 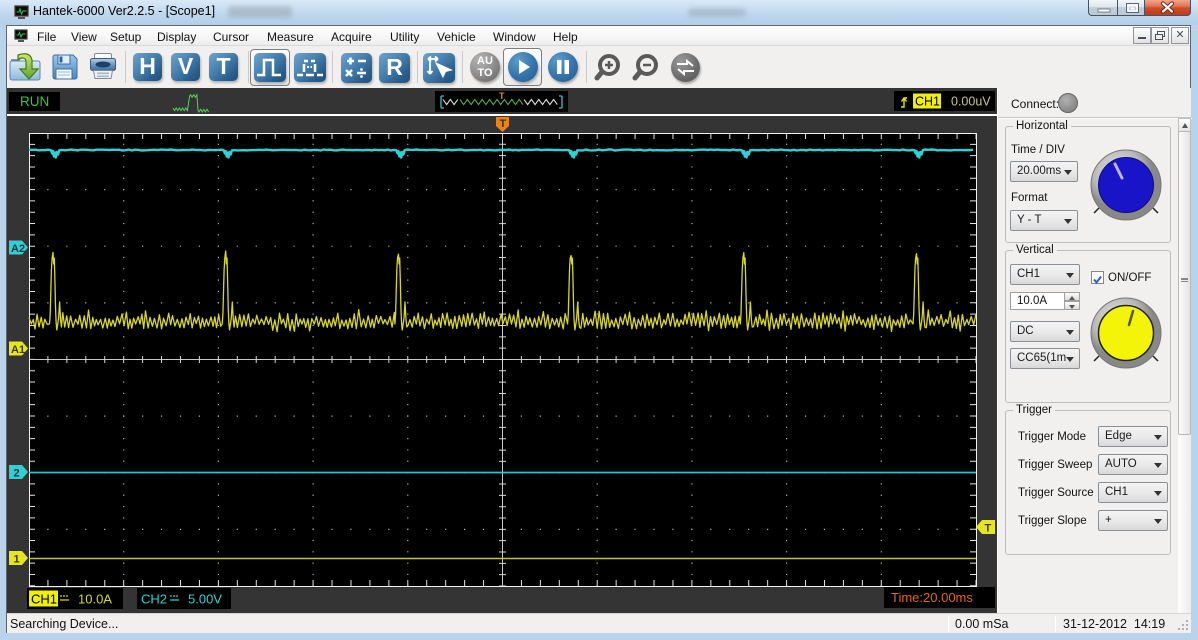 I want to click on svg-text: 2, so click(x=17, y=474).